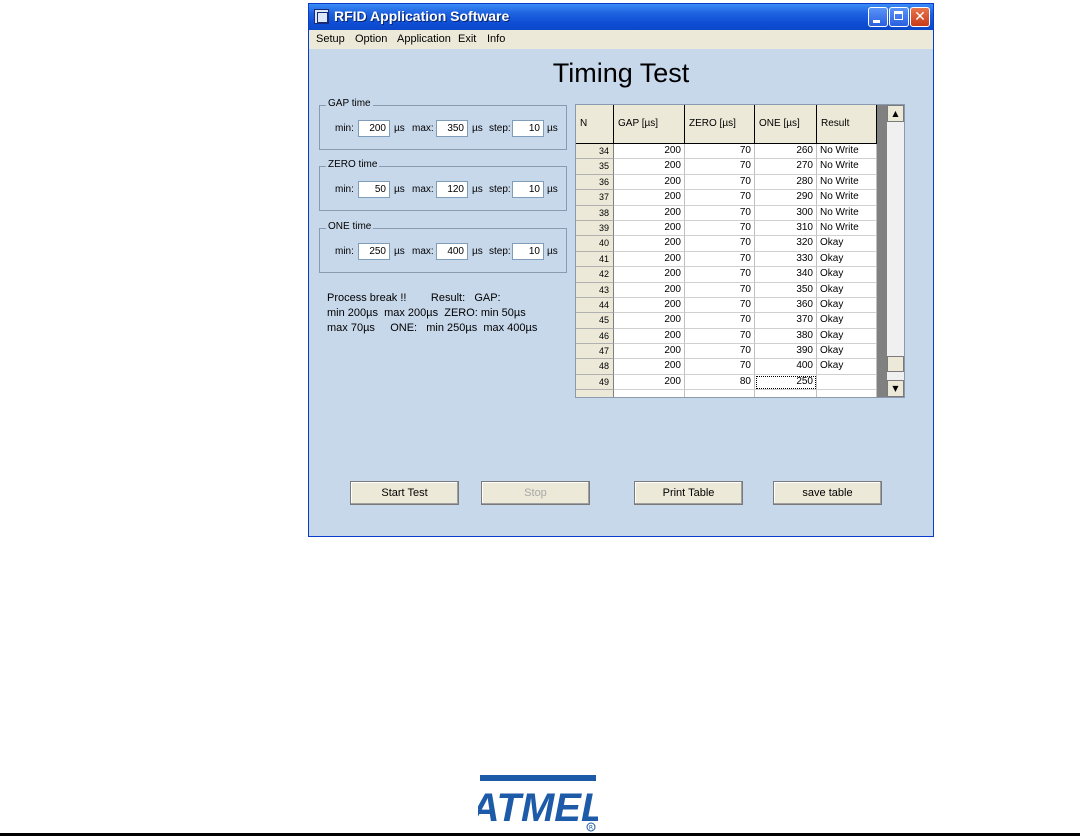  What do you see at coordinates (786, 167) in the screenshot?
I see `cell-one: 270` at bounding box center [786, 167].